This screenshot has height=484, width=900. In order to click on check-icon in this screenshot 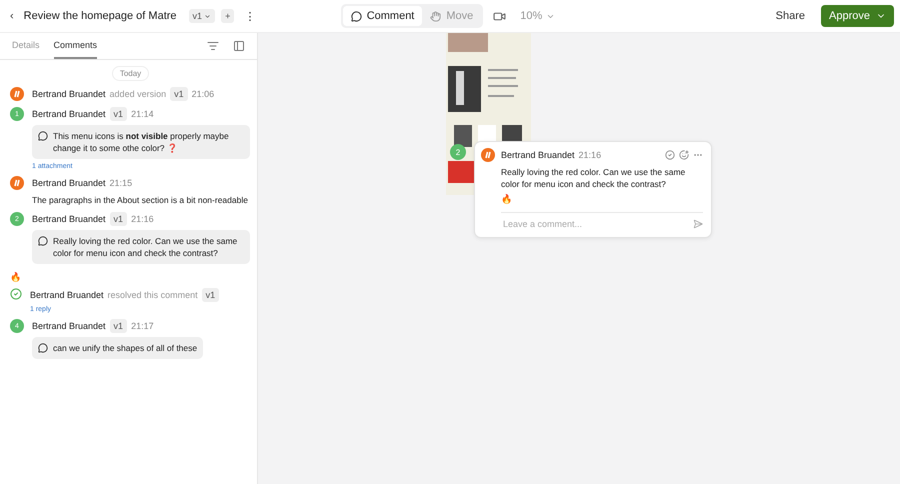, I will do `click(16, 294)`.